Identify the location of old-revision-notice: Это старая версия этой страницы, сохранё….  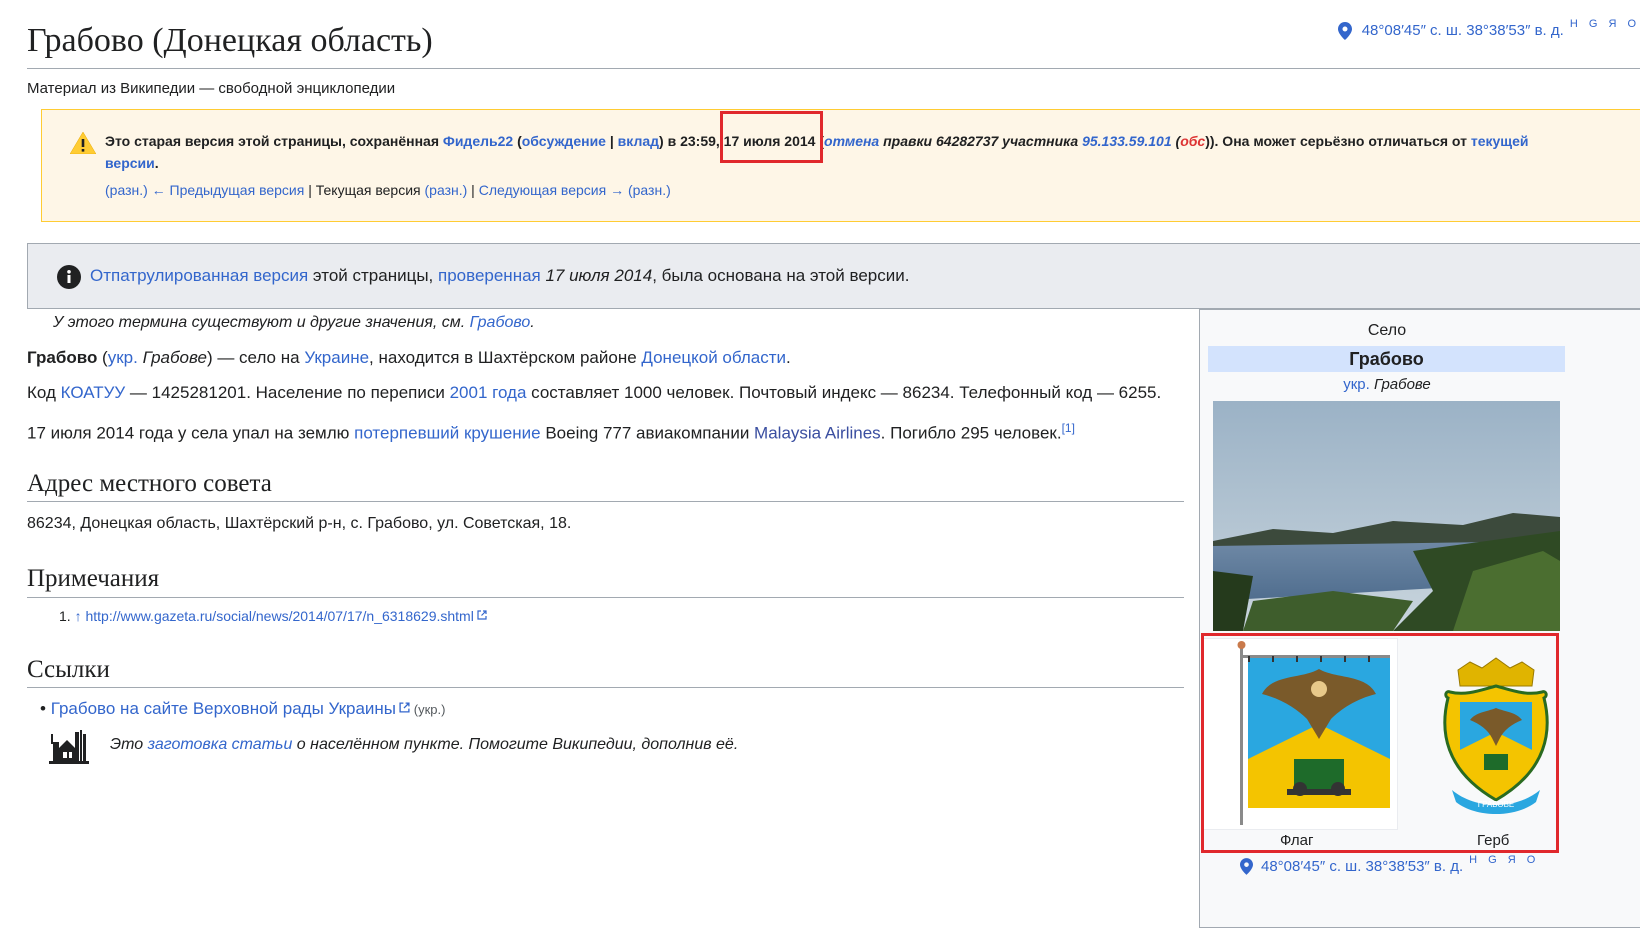
(840, 165).